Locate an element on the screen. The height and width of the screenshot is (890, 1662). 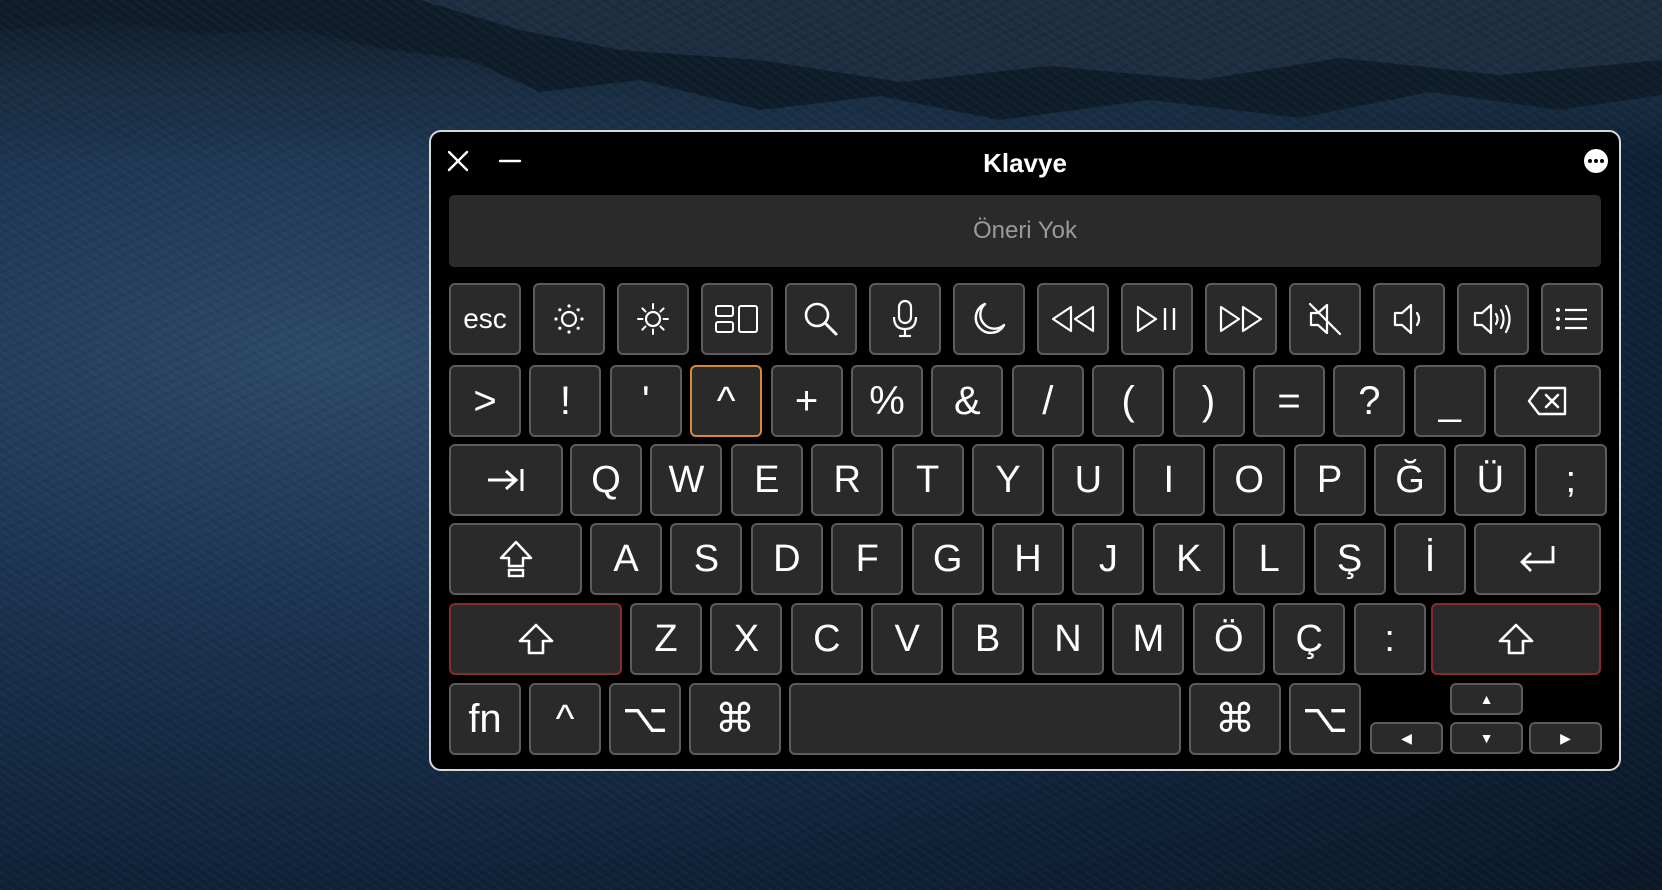
key-0: > is located at coordinates (485, 401).